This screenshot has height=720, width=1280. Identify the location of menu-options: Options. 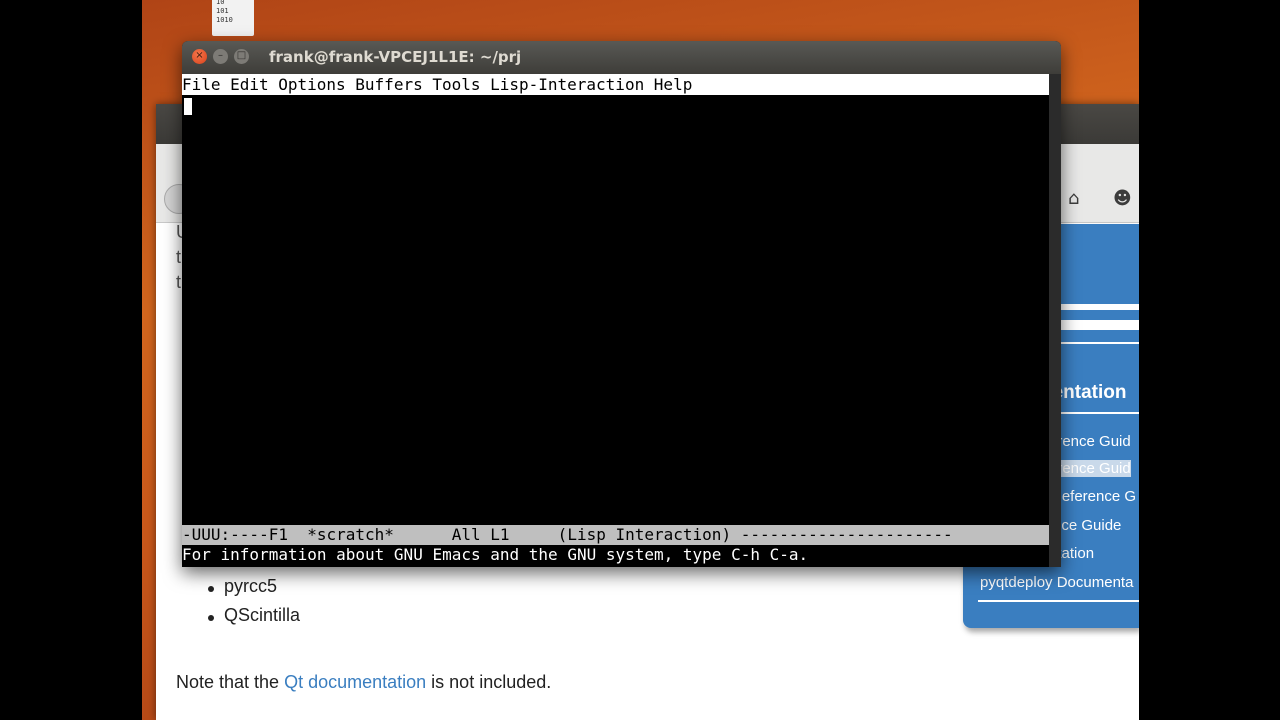
(311, 84).